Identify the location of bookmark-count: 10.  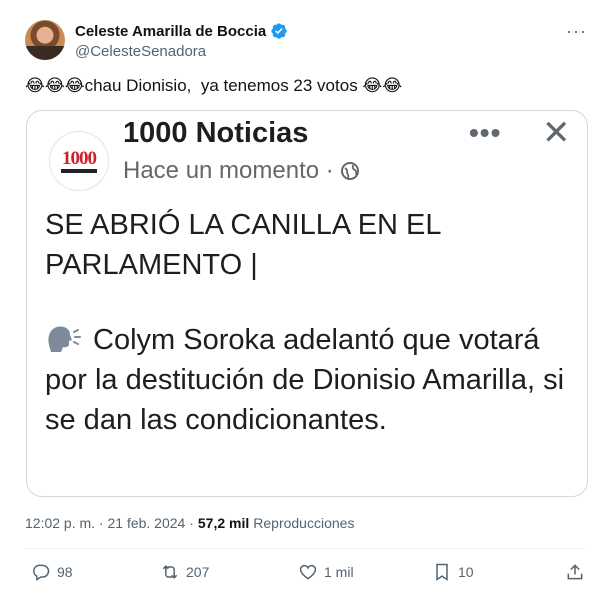
(466, 572).